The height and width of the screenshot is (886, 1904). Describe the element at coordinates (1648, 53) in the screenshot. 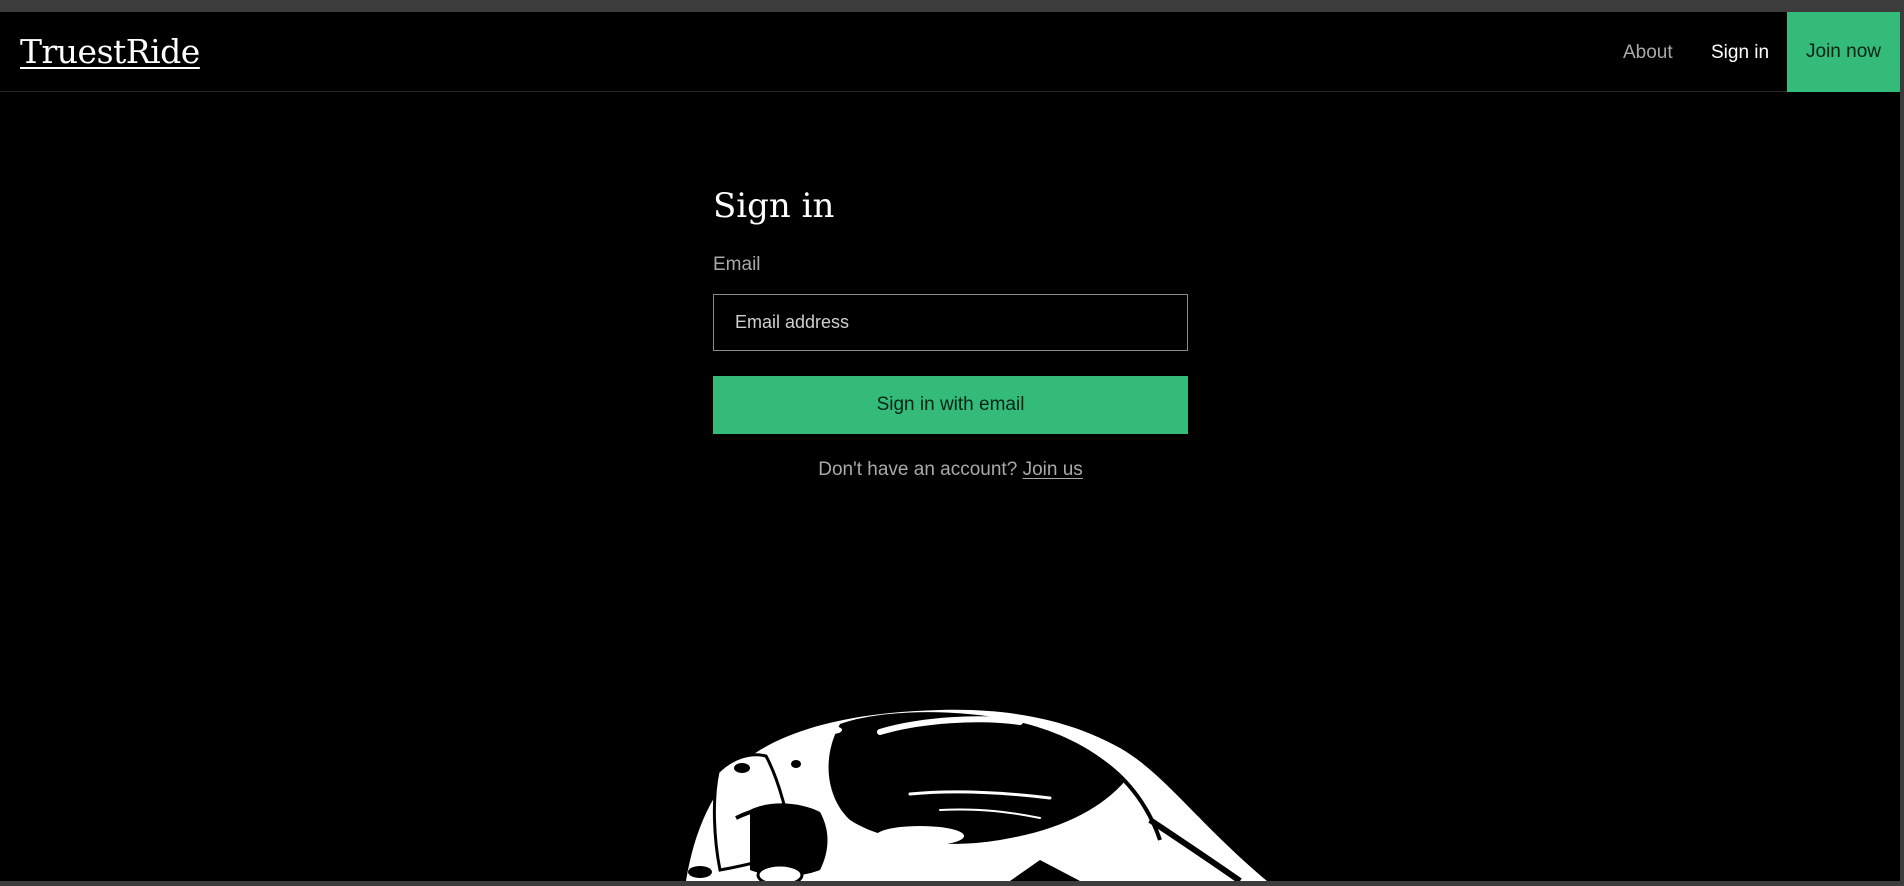

I see `nav-about-link: About` at that location.